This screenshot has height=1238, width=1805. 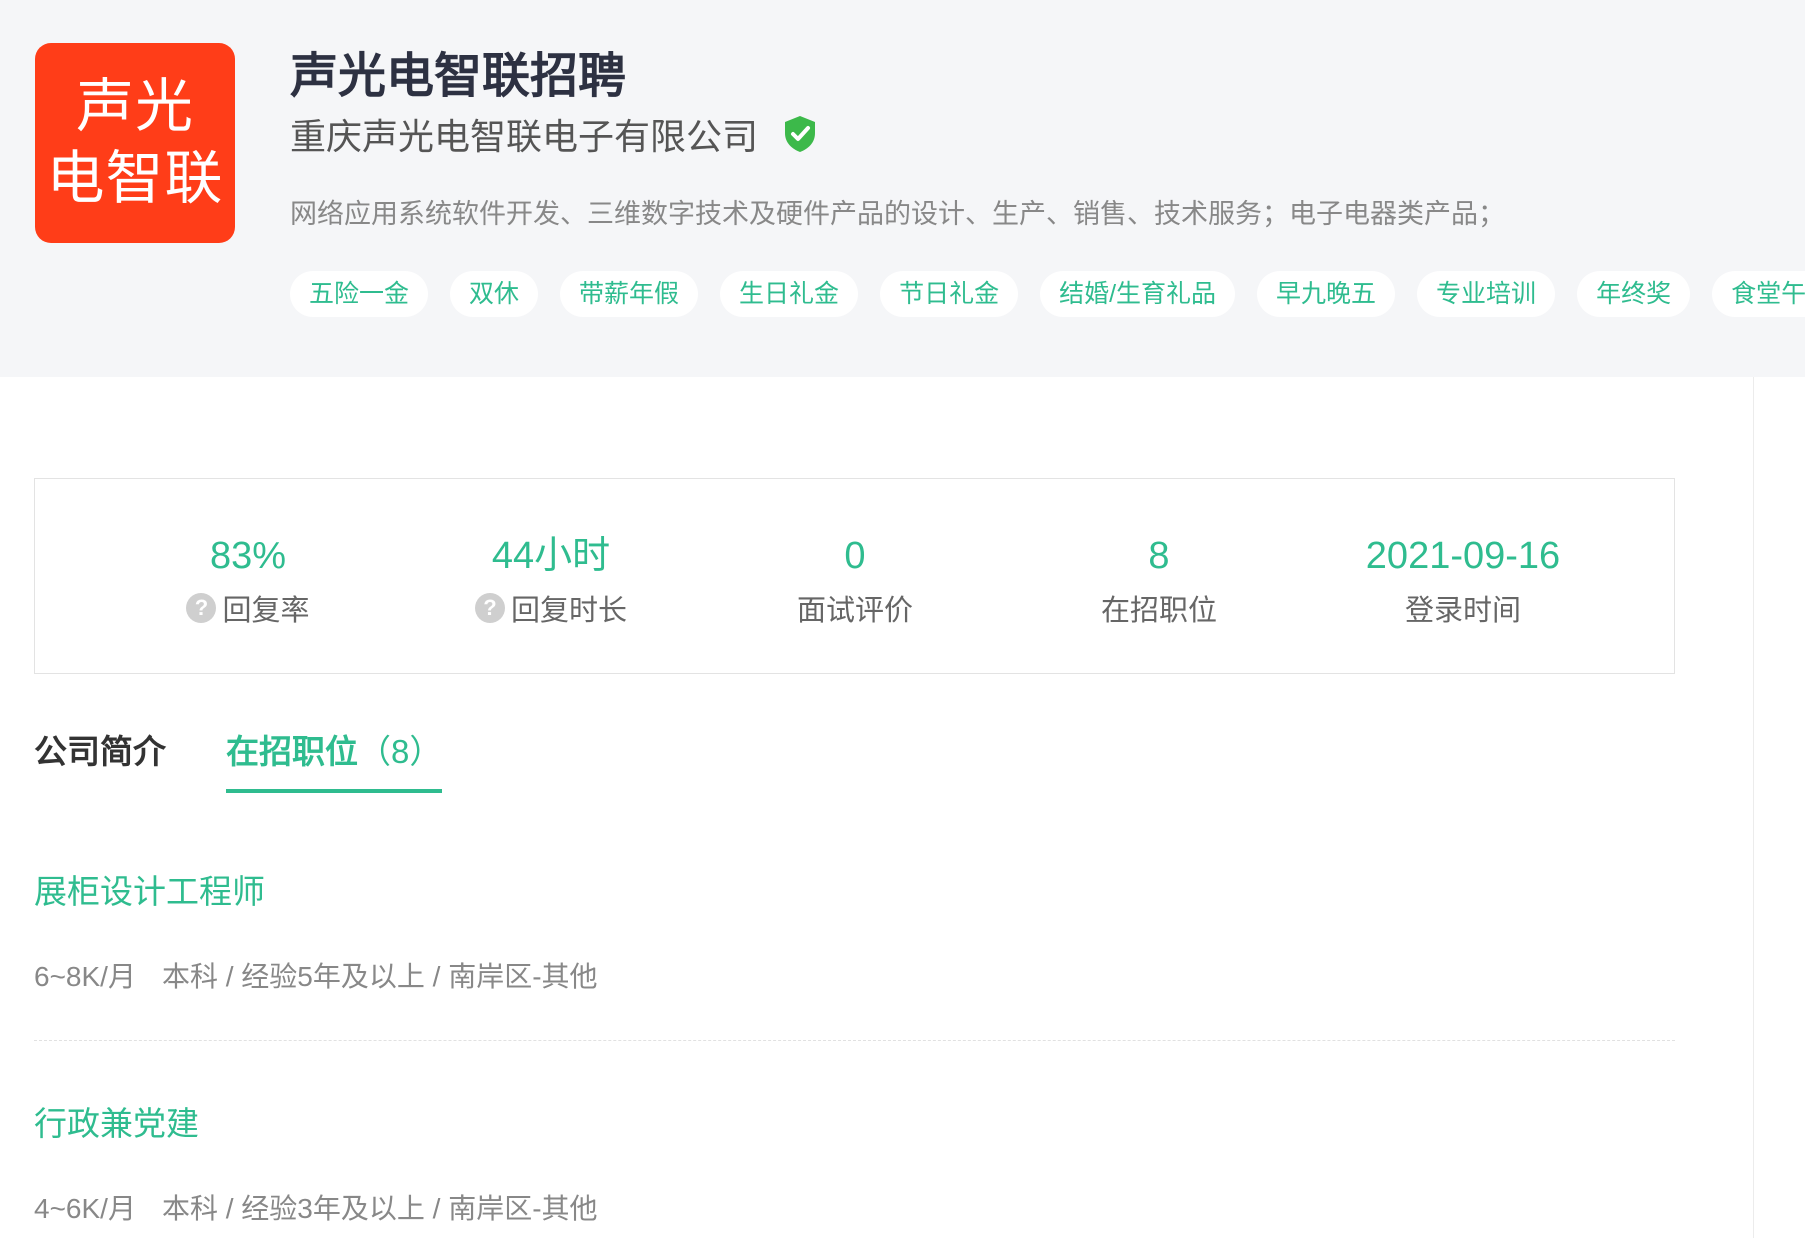 I want to click on stat-value: 44小时, so click(x=551, y=556).